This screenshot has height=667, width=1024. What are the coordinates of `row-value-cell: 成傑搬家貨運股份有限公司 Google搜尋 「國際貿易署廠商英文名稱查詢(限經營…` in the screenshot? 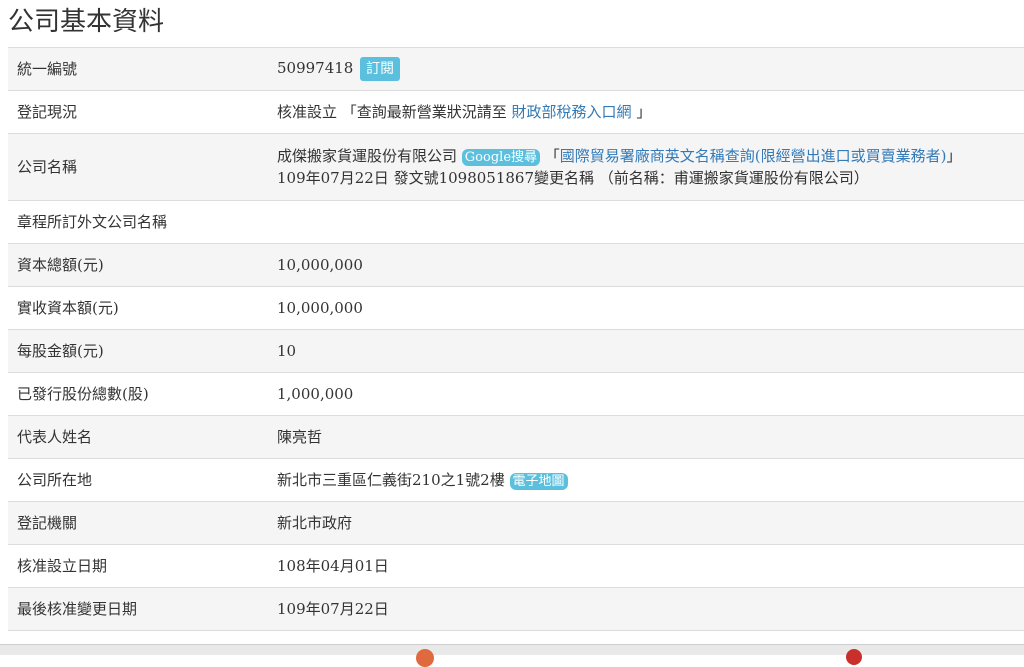 It's located at (645, 167).